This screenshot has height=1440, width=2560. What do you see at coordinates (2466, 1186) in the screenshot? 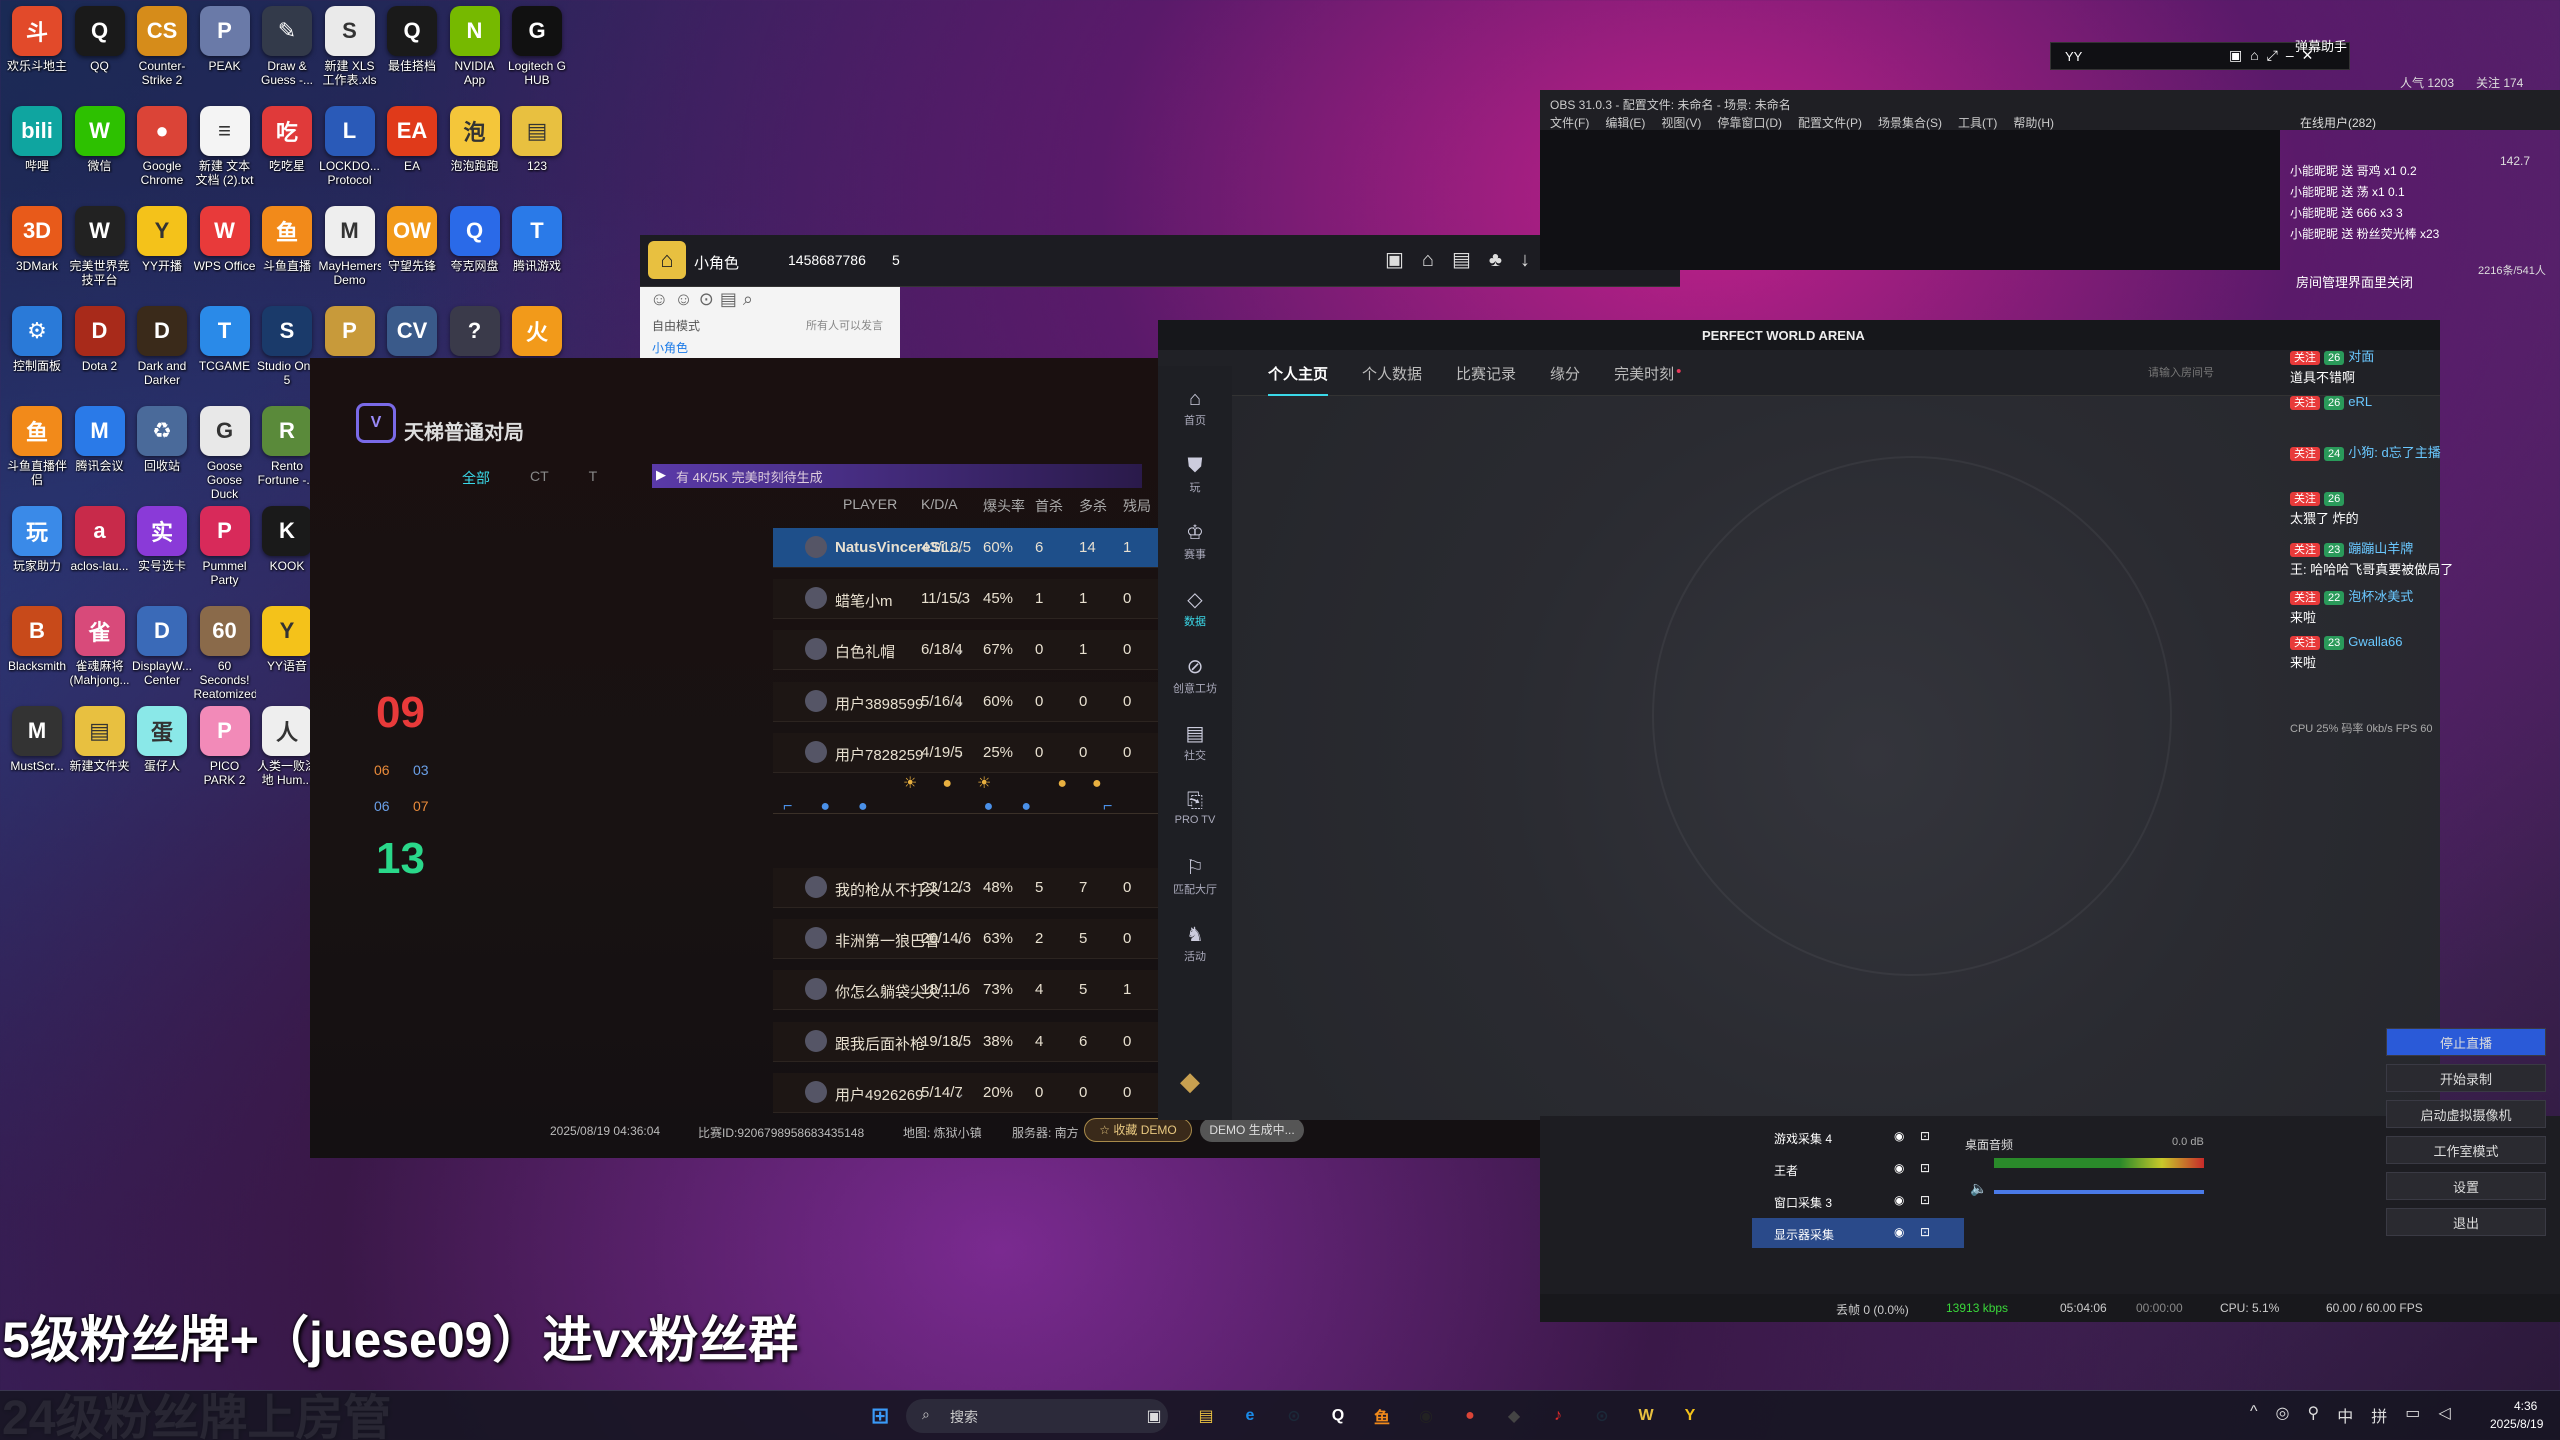
I see `obs-control-button: 设置` at bounding box center [2466, 1186].